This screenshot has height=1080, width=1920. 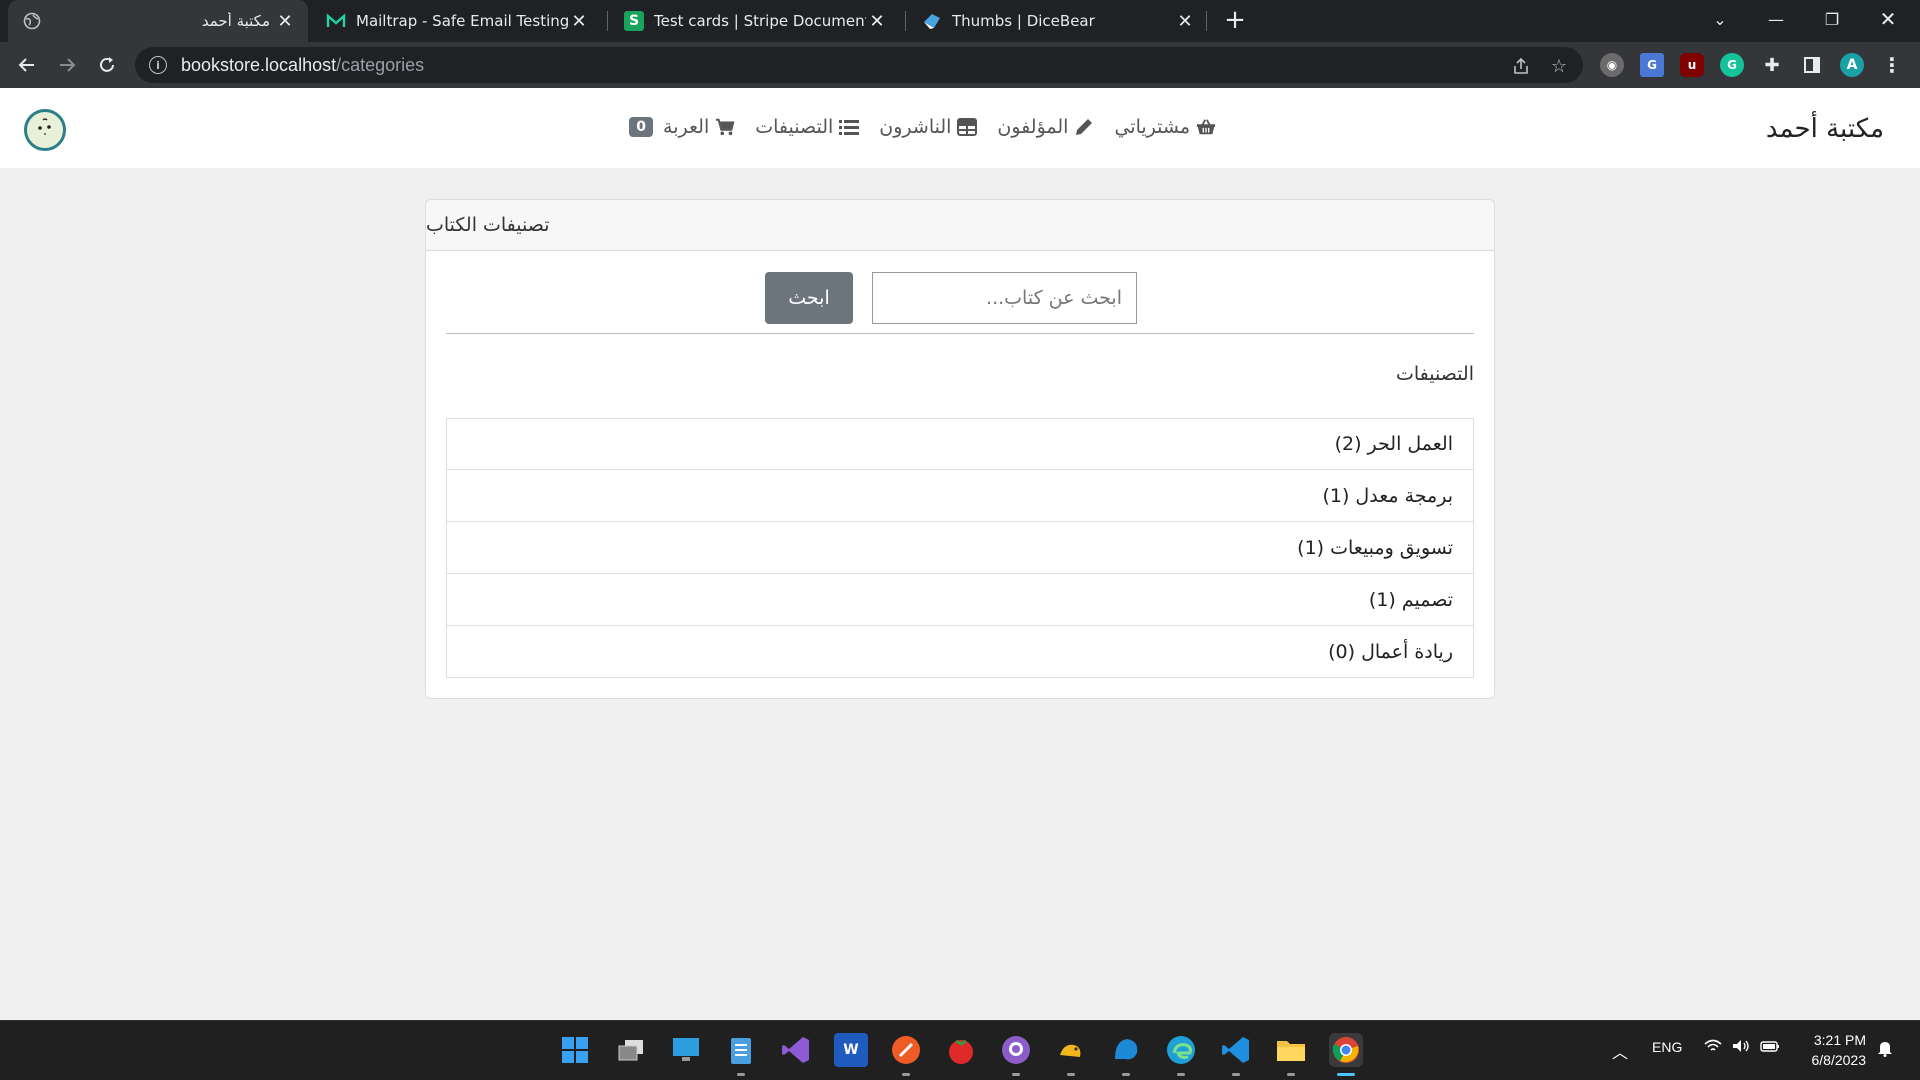 What do you see at coordinates (725, 127) in the screenshot?
I see `cart-icon` at bounding box center [725, 127].